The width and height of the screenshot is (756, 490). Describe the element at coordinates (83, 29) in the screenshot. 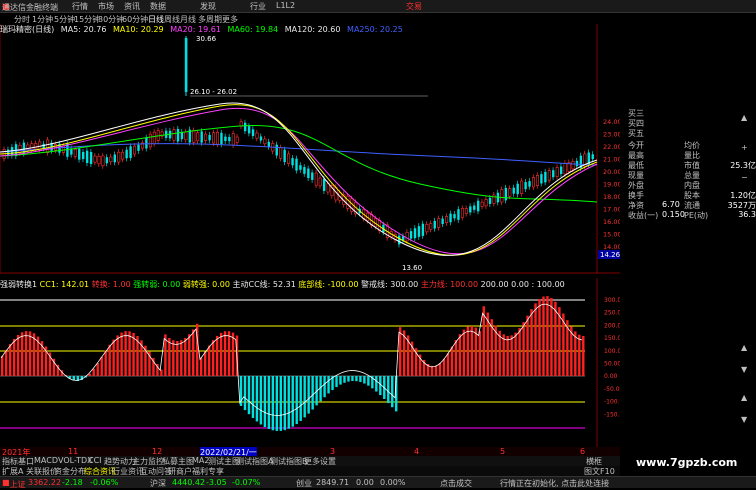

I see `ma5-value: MA5: 20.76` at that location.